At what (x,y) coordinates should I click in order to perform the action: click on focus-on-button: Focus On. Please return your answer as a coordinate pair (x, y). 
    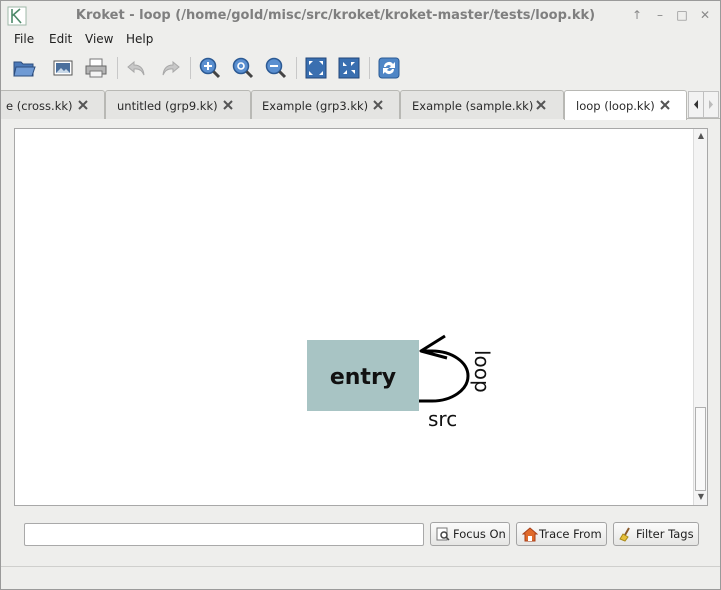
    Looking at the image, I should click on (470, 534).